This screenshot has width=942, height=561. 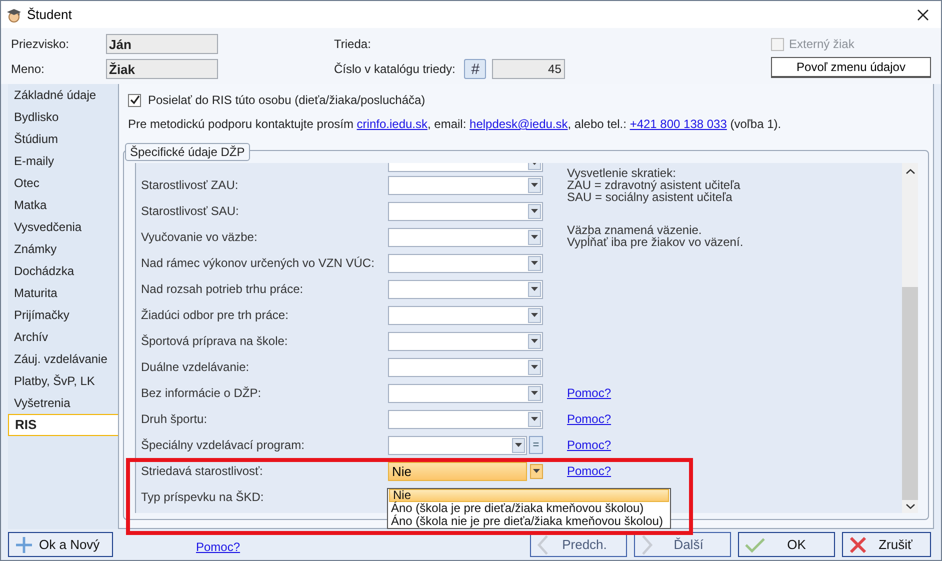 I want to click on student-icon, so click(x=14, y=14).